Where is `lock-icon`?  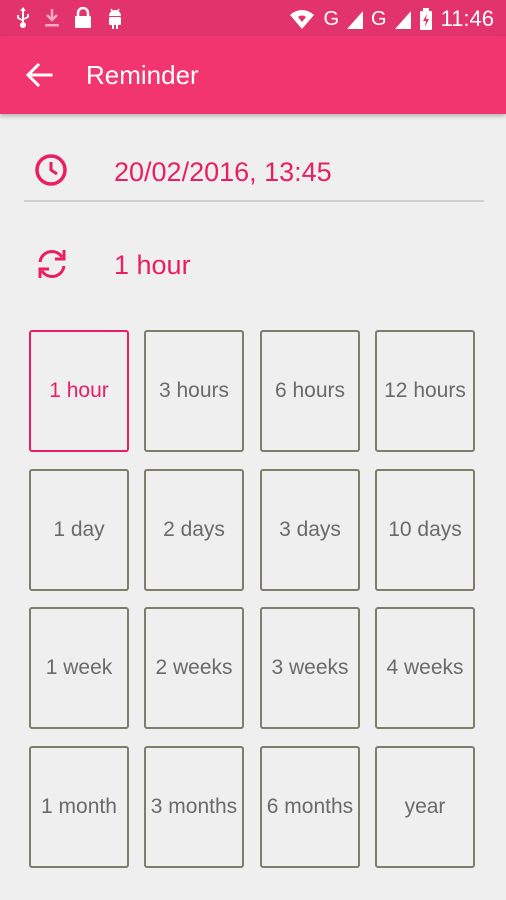 lock-icon is located at coordinates (83, 17).